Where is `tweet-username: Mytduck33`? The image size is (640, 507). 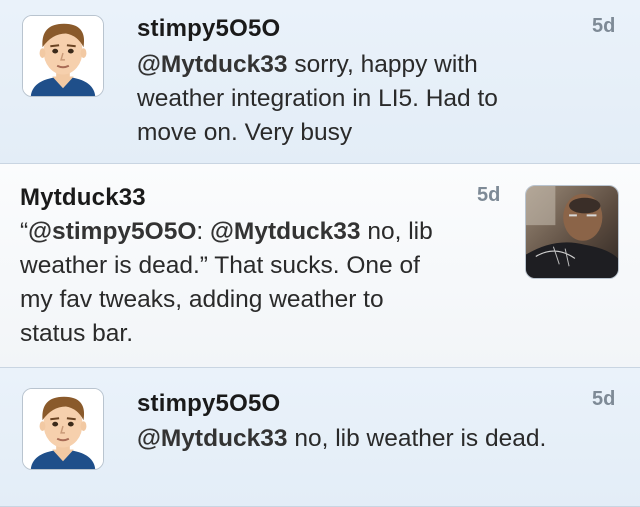 tweet-username: Mytduck33 is located at coordinates (83, 198).